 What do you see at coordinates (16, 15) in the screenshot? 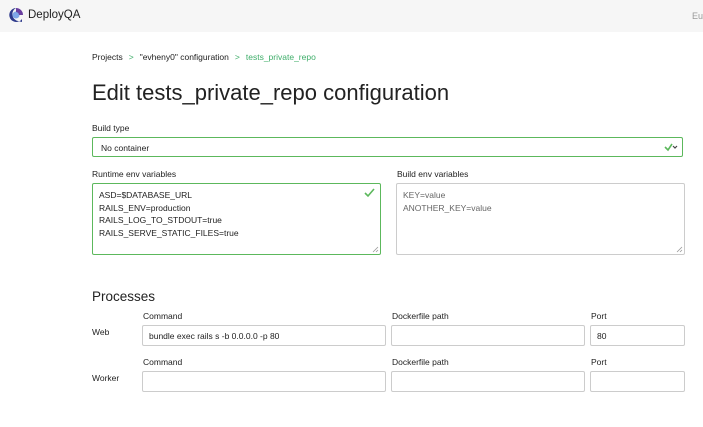
I see `deployqa-logo-icon` at bounding box center [16, 15].